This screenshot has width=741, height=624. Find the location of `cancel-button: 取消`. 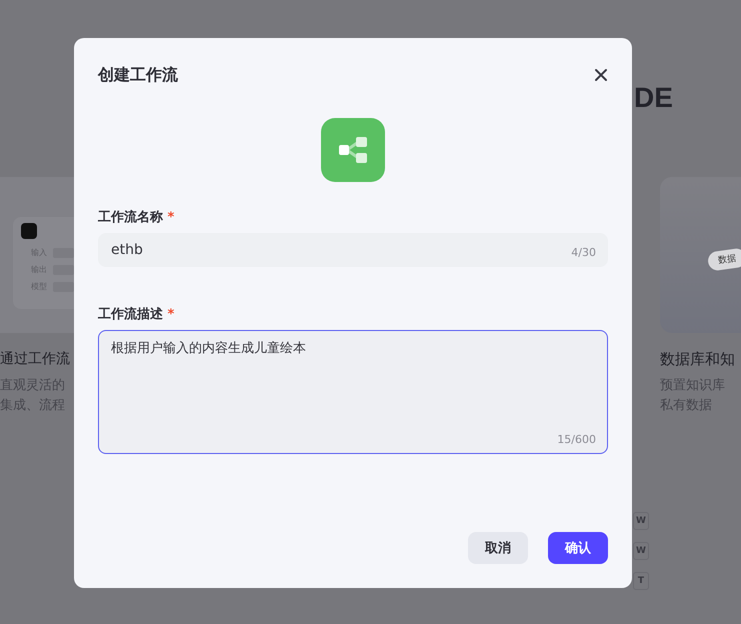

cancel-button: 取消 is located at coordinates (498, 548).